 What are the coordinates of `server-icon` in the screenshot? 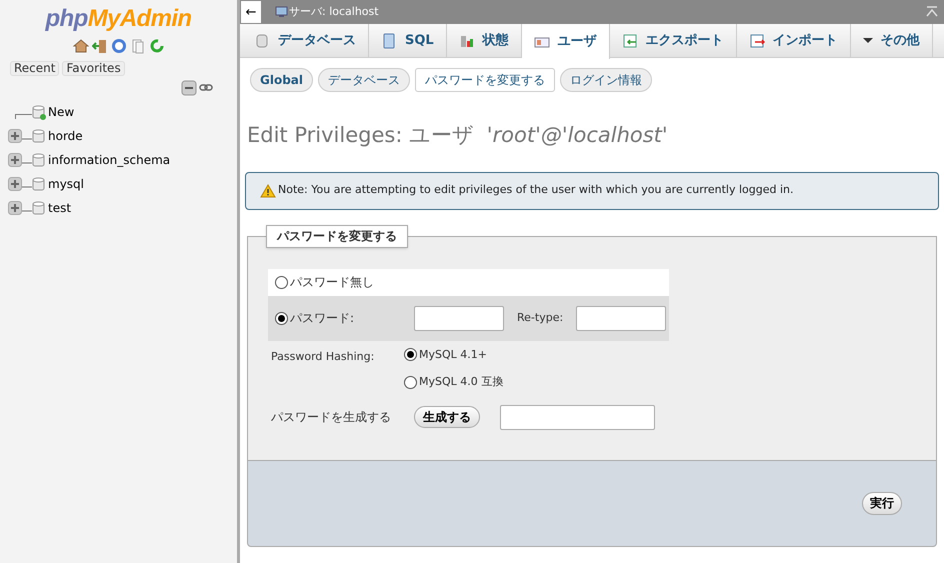 It's located at (282, 12).